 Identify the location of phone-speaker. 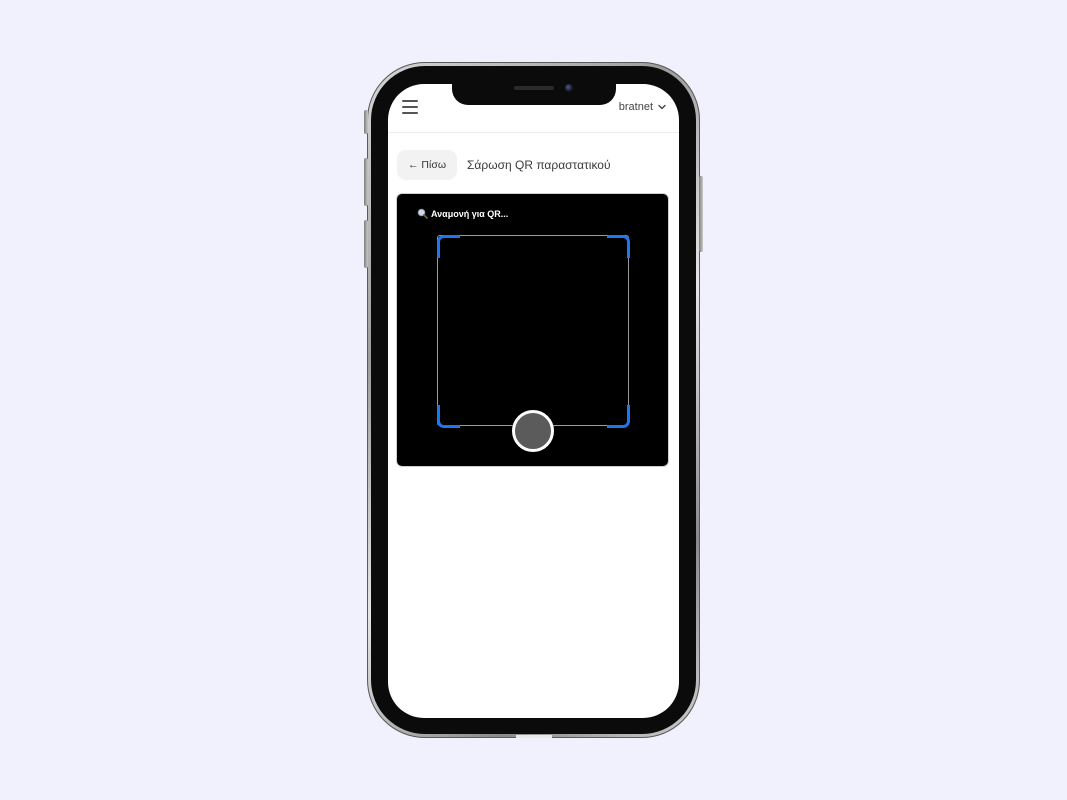
(534, 88).